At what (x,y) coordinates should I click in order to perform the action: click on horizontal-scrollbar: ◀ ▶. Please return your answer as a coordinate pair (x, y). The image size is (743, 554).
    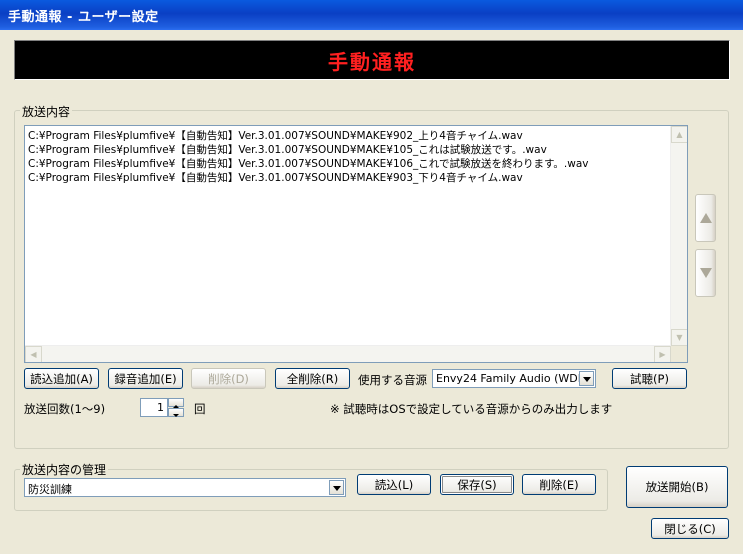
    Looking at the image, I should click on (348, 353).